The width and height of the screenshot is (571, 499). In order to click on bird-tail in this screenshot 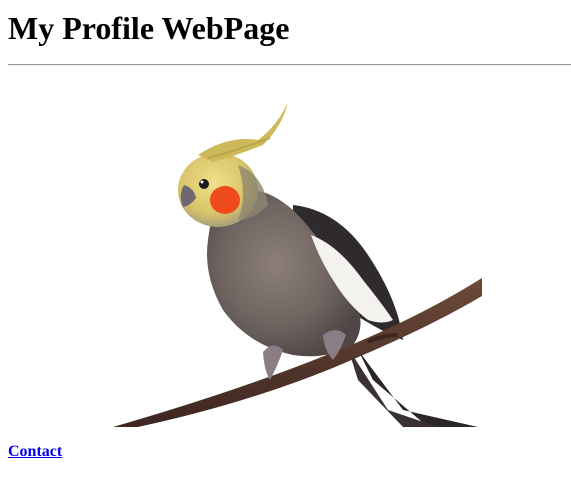, I will do `click(418, 388)`.